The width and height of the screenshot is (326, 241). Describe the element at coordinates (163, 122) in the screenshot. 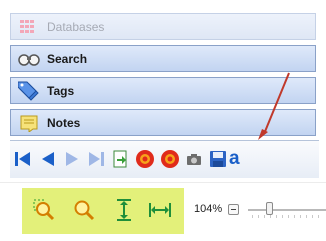

I see `sidebar-item-notes: Notes` at that location.